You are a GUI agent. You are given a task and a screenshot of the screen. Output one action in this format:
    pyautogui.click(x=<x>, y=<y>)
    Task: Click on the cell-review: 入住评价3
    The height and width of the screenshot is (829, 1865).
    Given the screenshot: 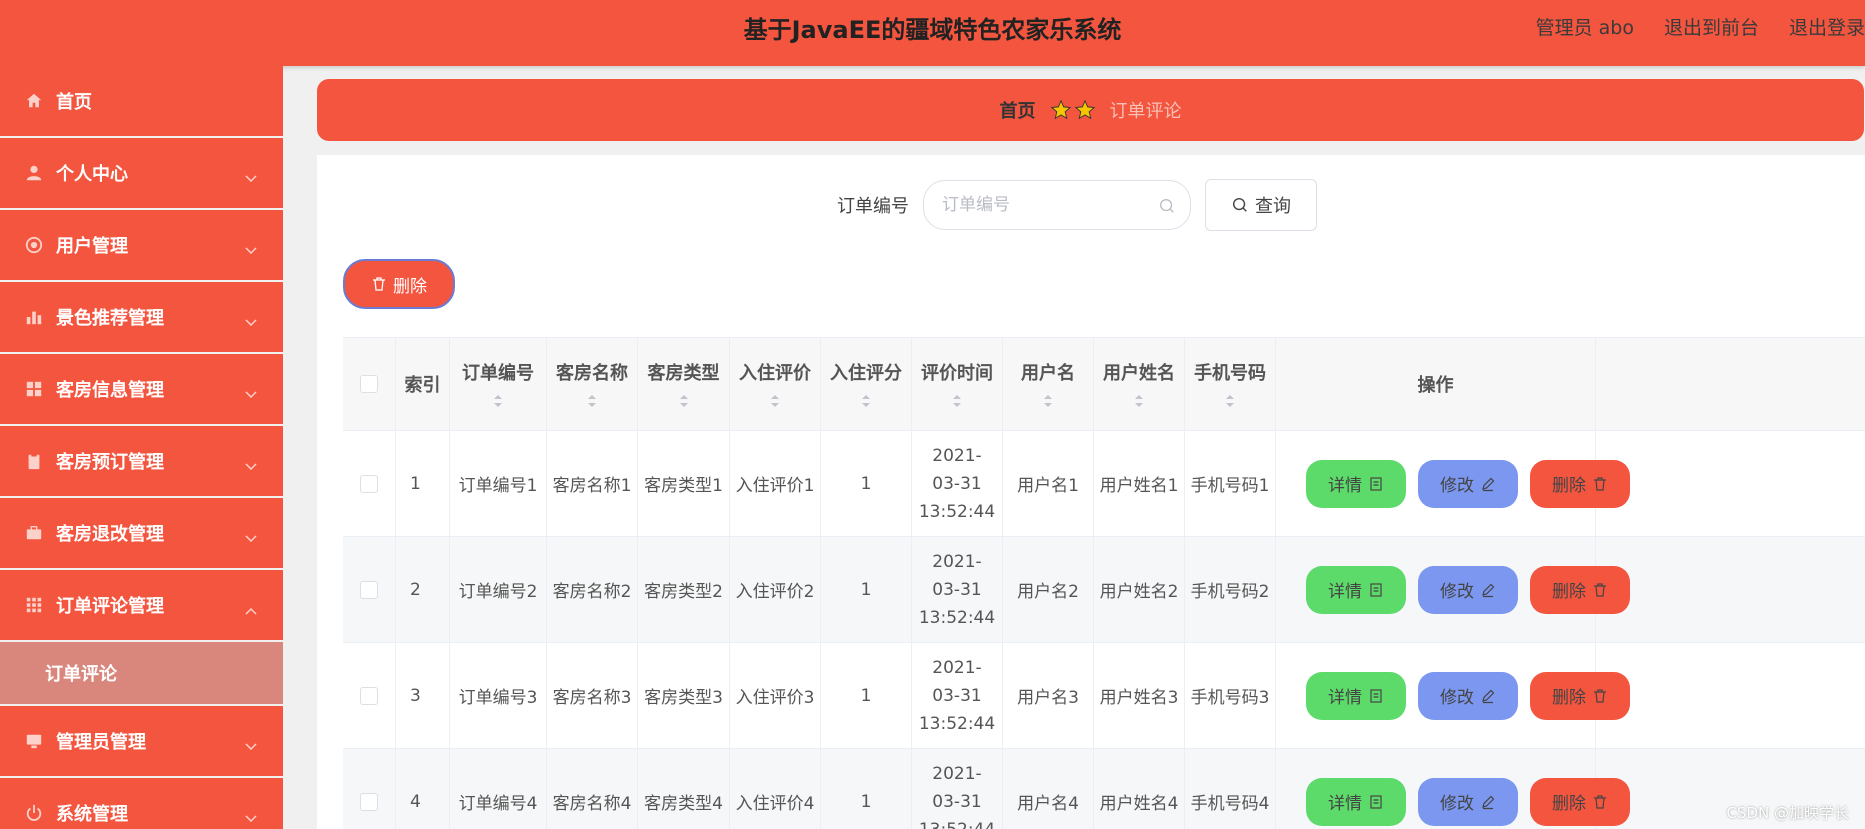 What is the action you would take?
    pyautogui.click(x=775, y=695)
    